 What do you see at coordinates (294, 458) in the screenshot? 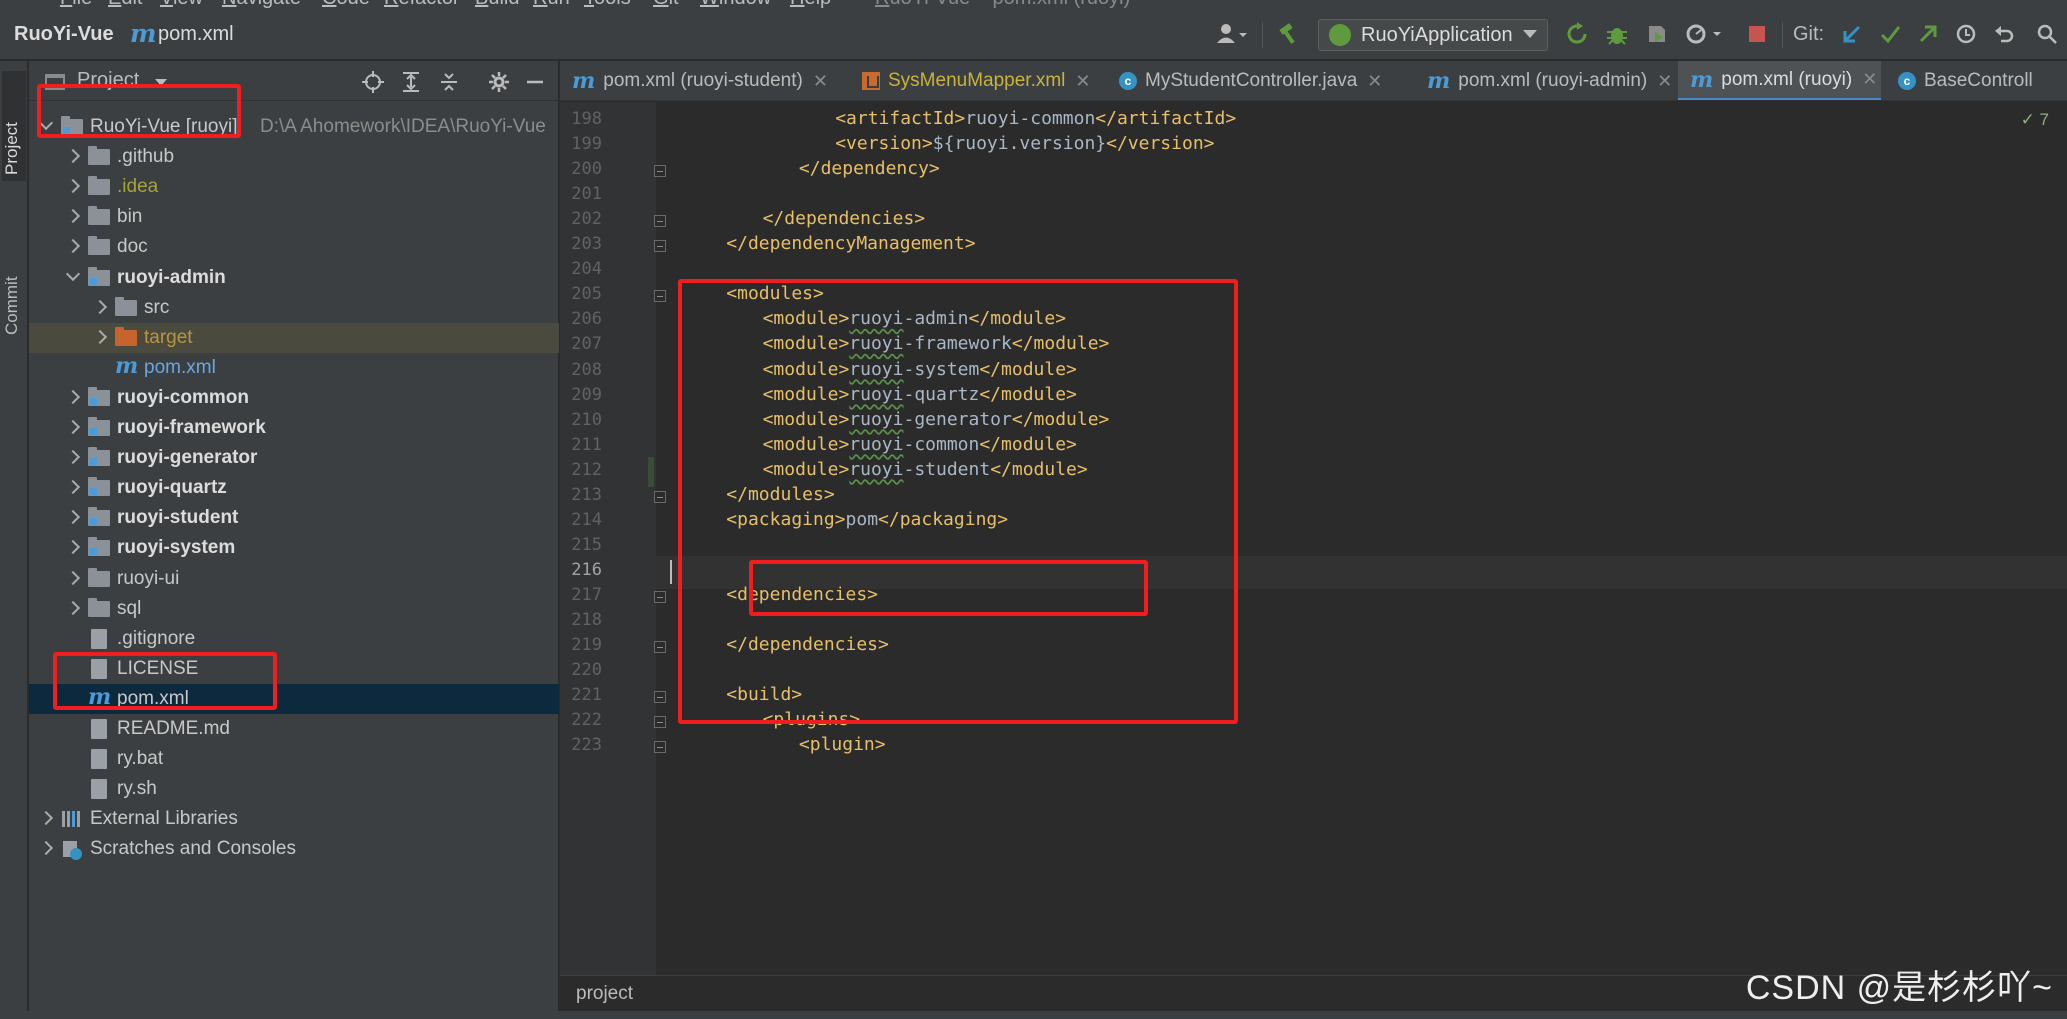
I see `tree-item-ruoyi-generator: ruoyi-generator` at bounding box center [294, 458].